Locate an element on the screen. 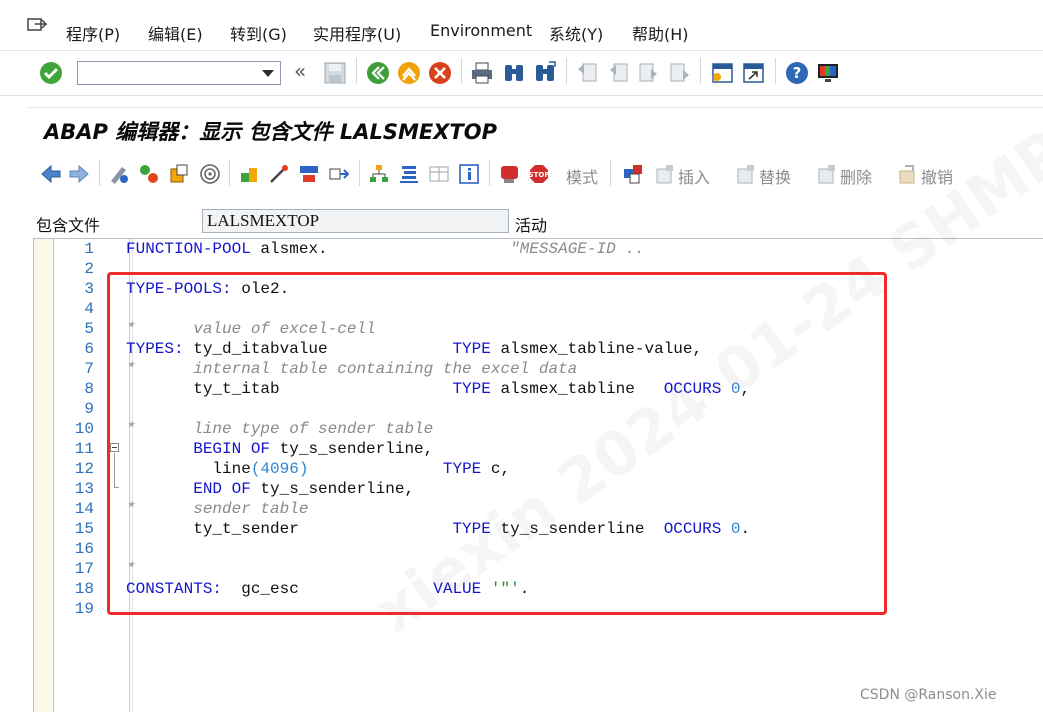 This screenshot has width=1043, height=712. line-number: 18 is located at coordinates (84, 589).